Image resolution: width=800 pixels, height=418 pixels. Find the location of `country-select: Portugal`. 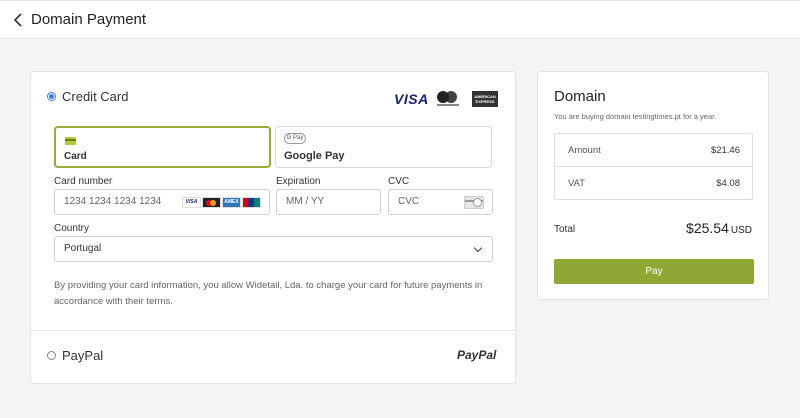

country-select: Portugal is located at coordinates (273, 249).